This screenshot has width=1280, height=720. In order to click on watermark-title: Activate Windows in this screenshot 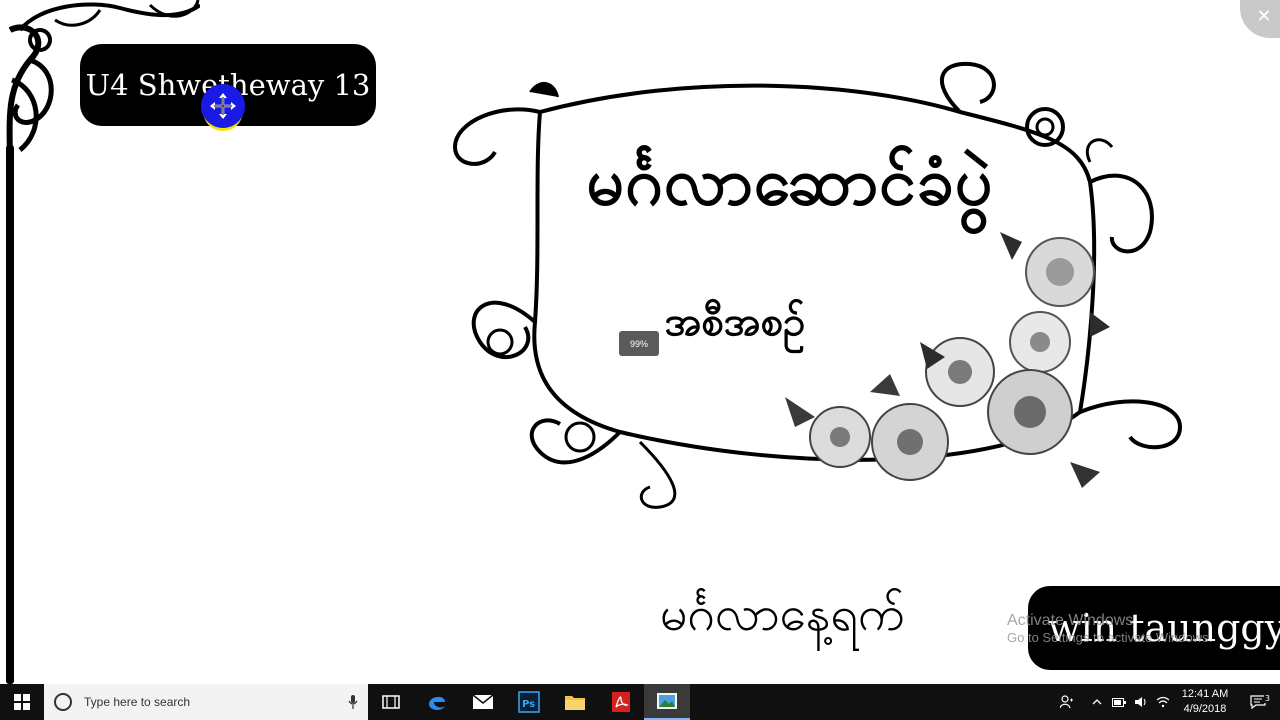, I will do `click(1070, 620)`.